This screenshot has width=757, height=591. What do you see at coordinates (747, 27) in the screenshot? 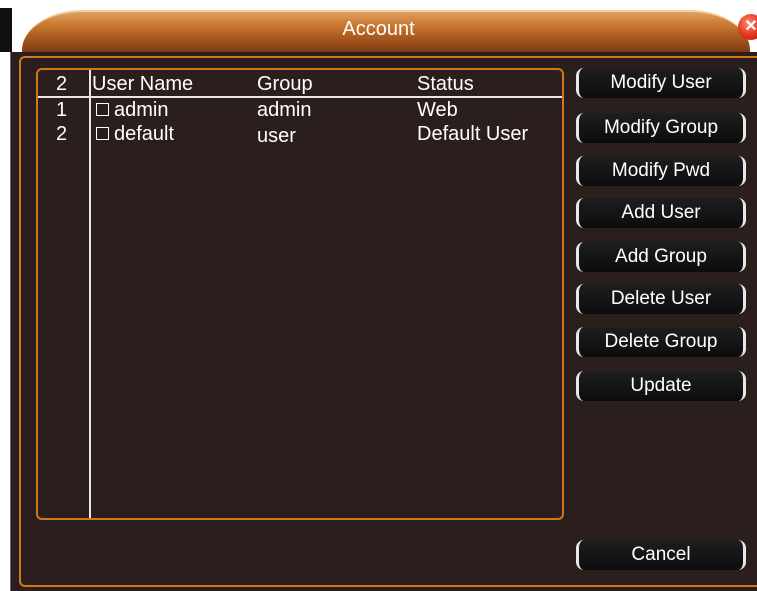
I see `close-icon: ✕` at bounding box center [747, 27].